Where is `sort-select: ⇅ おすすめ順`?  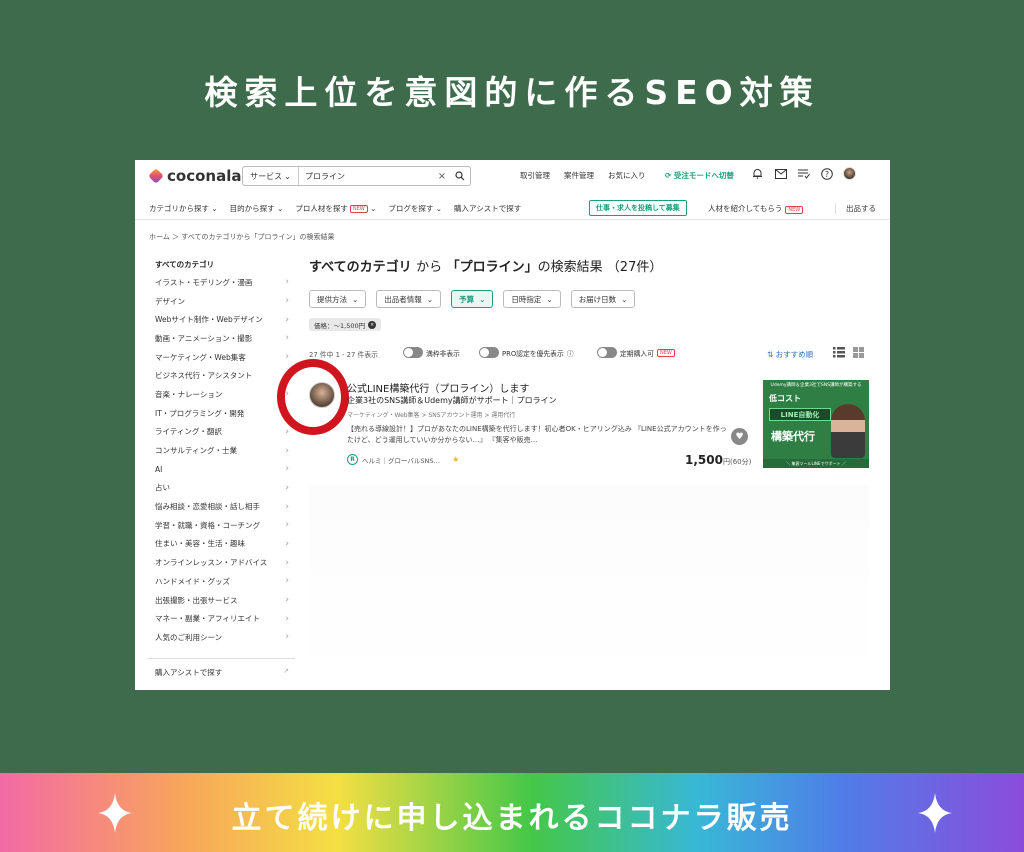
sort-select: ⇅ おすすめ順 is located at coordinates (790, 354).